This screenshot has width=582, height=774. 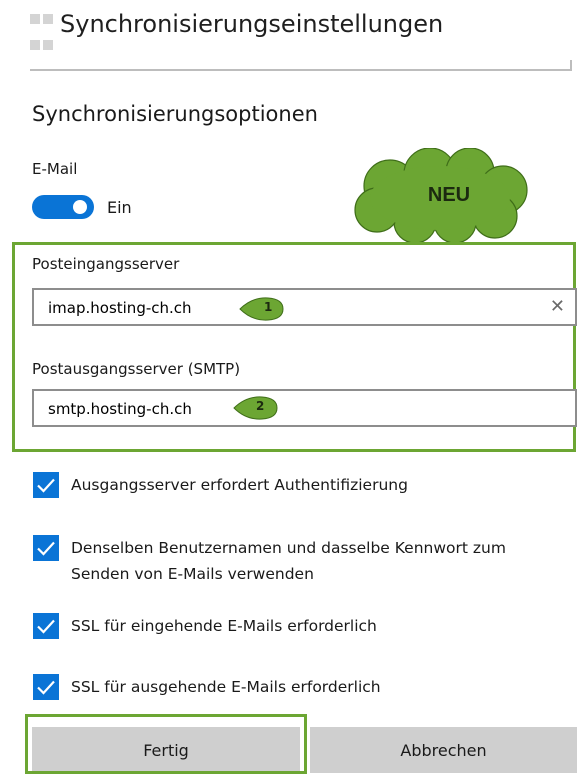 What do you see at coordinates (166, 744) in the screenshot?
I see `done-button-highlight` at bounding box center [166, 744].